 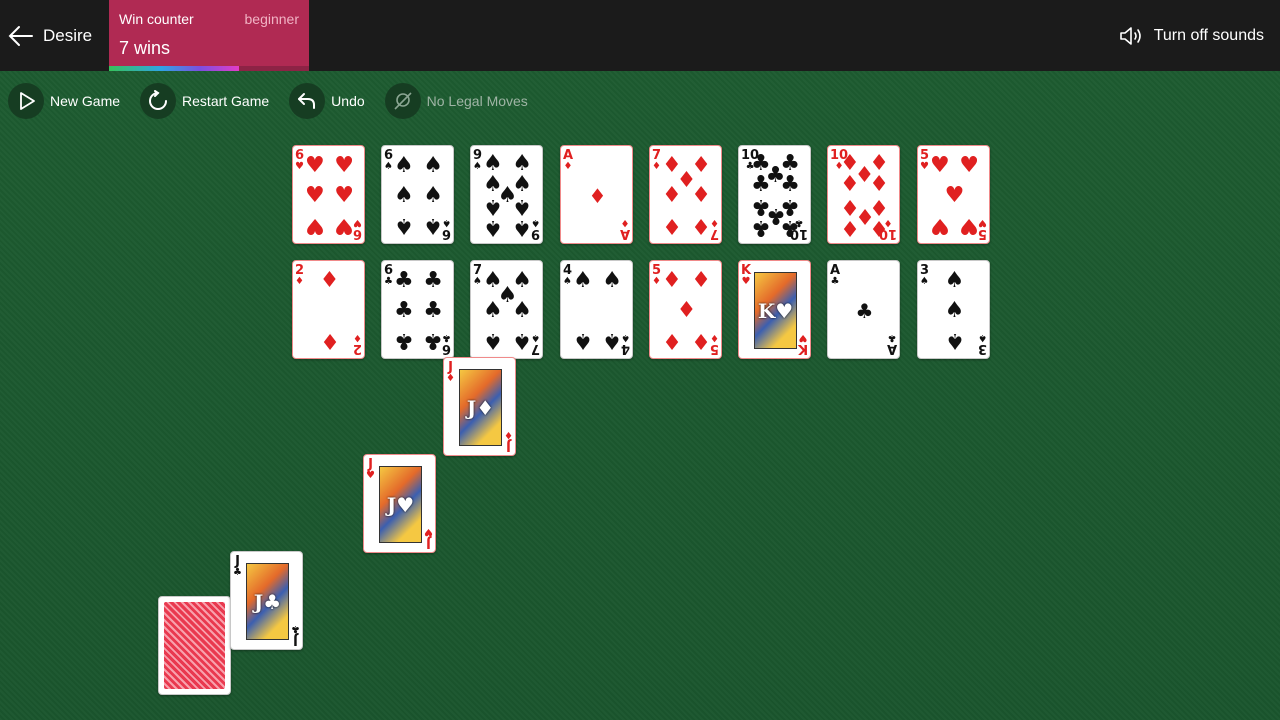 What do you see at coordinates (596, 309) in the screenshot?
I see `tableau-card: 4 ♠ 4 ♠ ♠ ♠ ♠ ♠` at bounding box center [596, 309].